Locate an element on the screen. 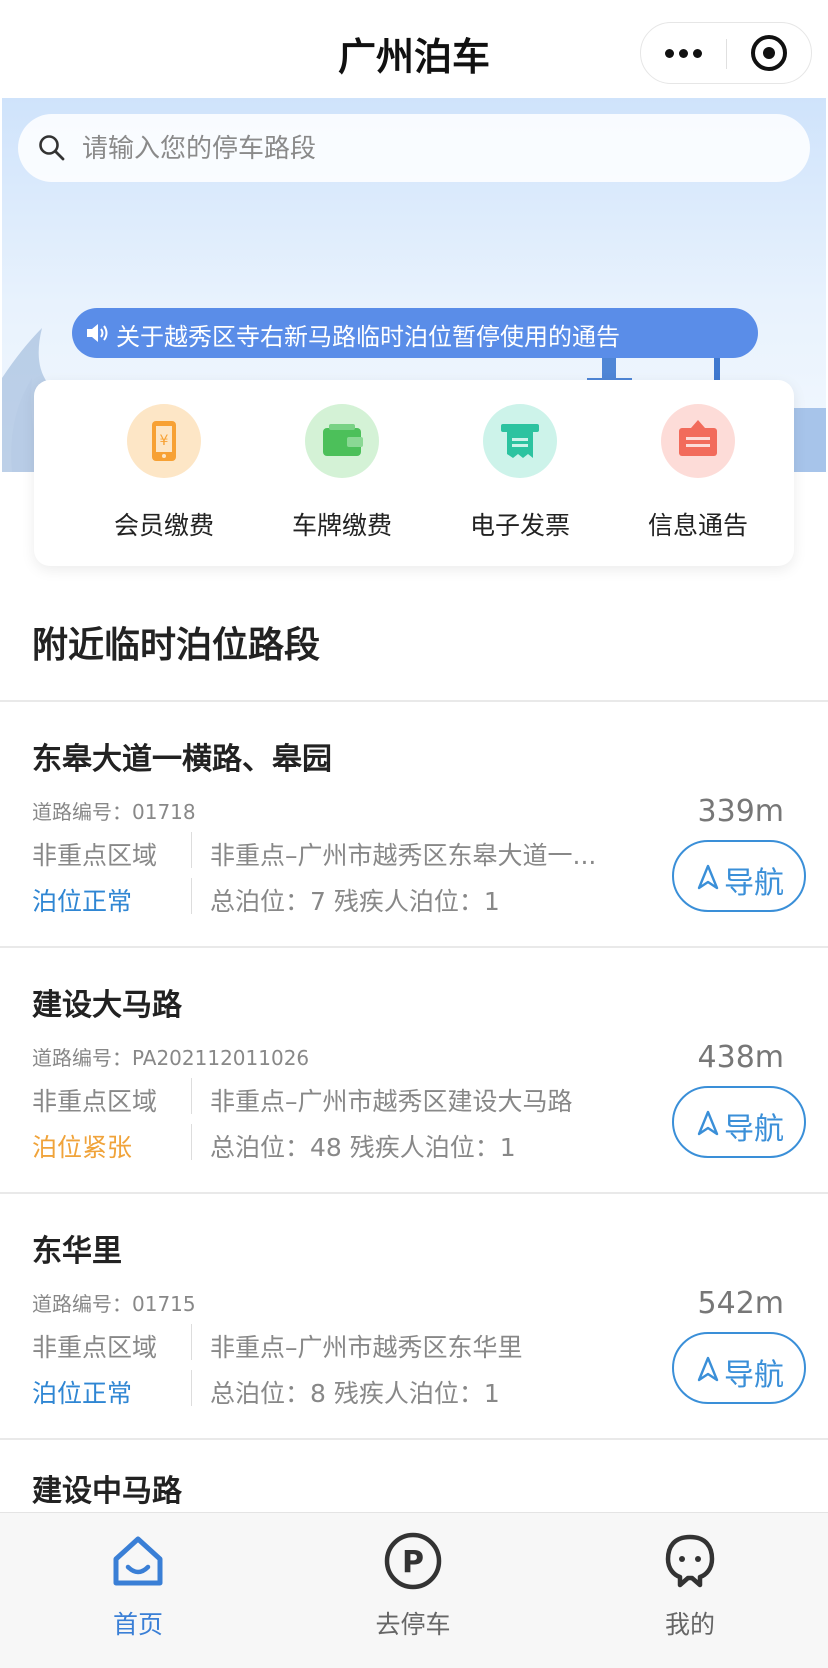  info-notice-label: 信息通告 is located at coordinates (697, 525).